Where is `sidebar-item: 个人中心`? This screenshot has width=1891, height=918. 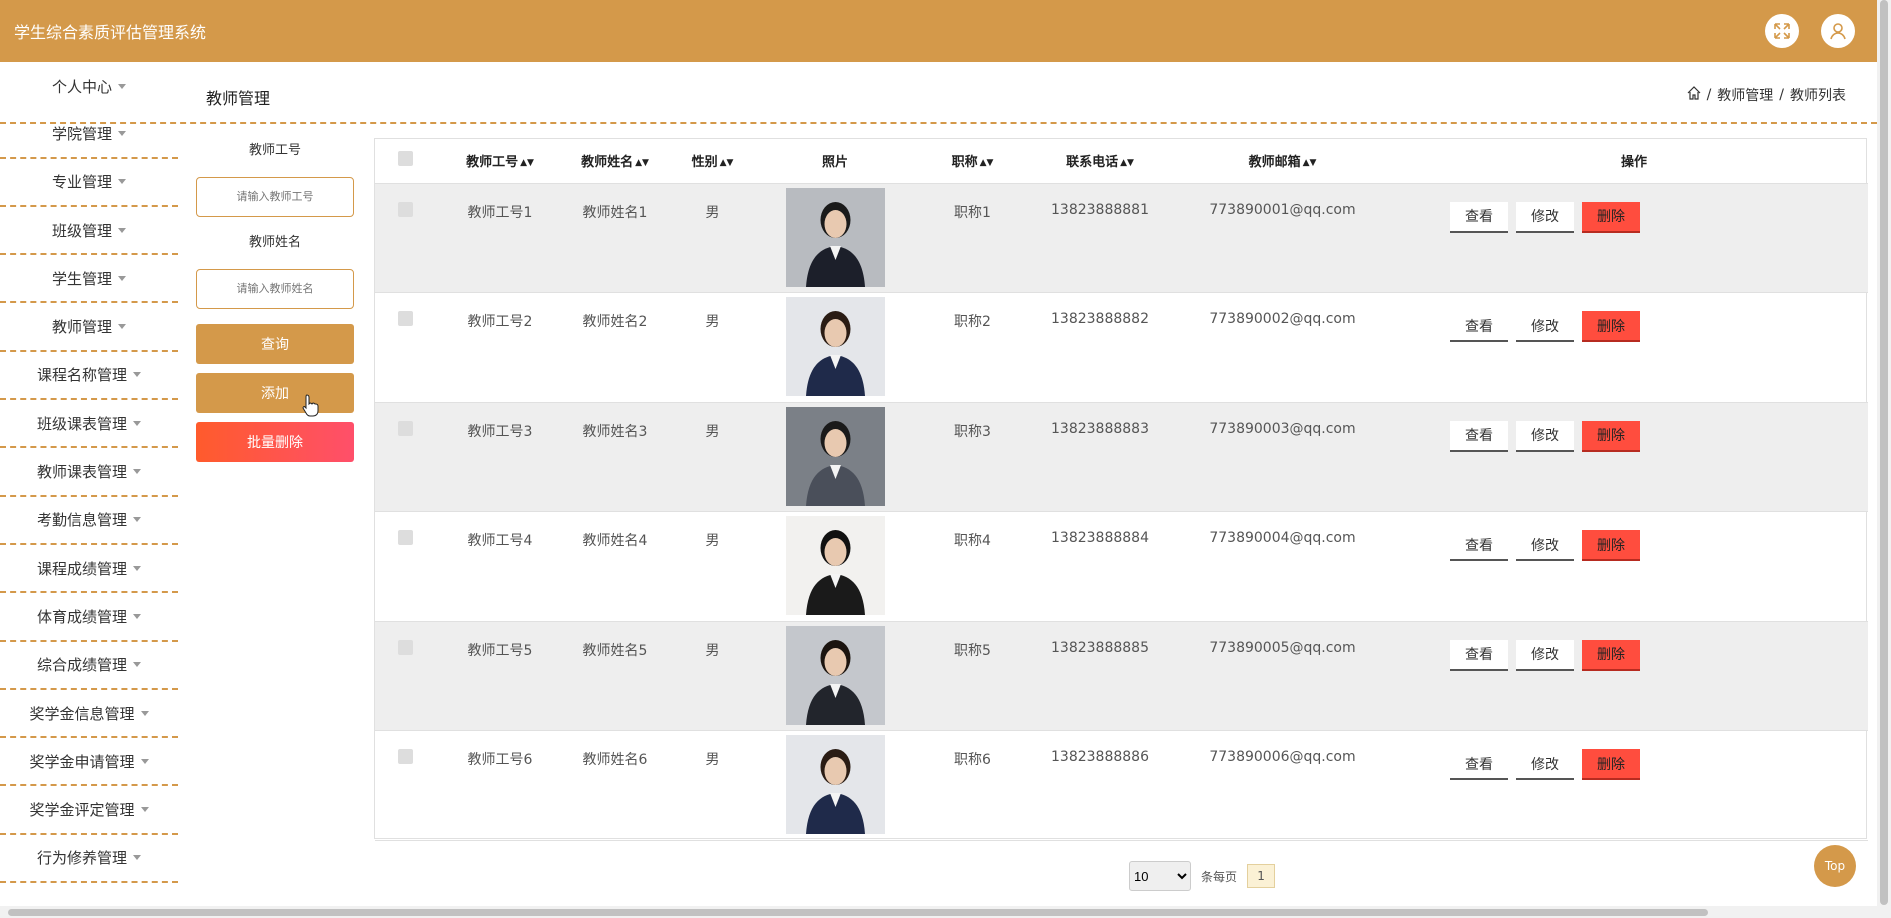 sidebar-item: 个人中心 is located at coordinates (89, 86).